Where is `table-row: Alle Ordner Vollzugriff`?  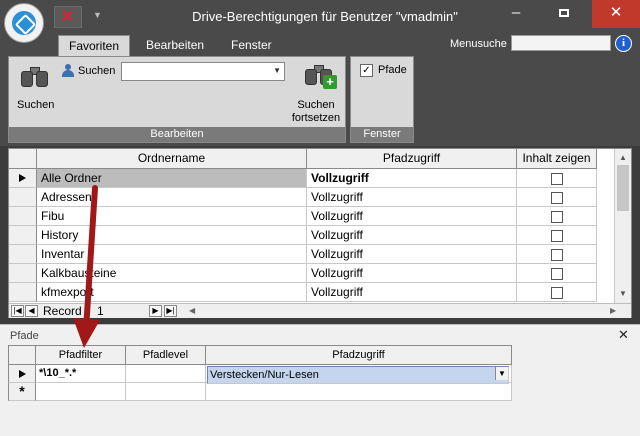
table-row: Alle Ordner Vollzugriff is located at coordinates (309, 178).